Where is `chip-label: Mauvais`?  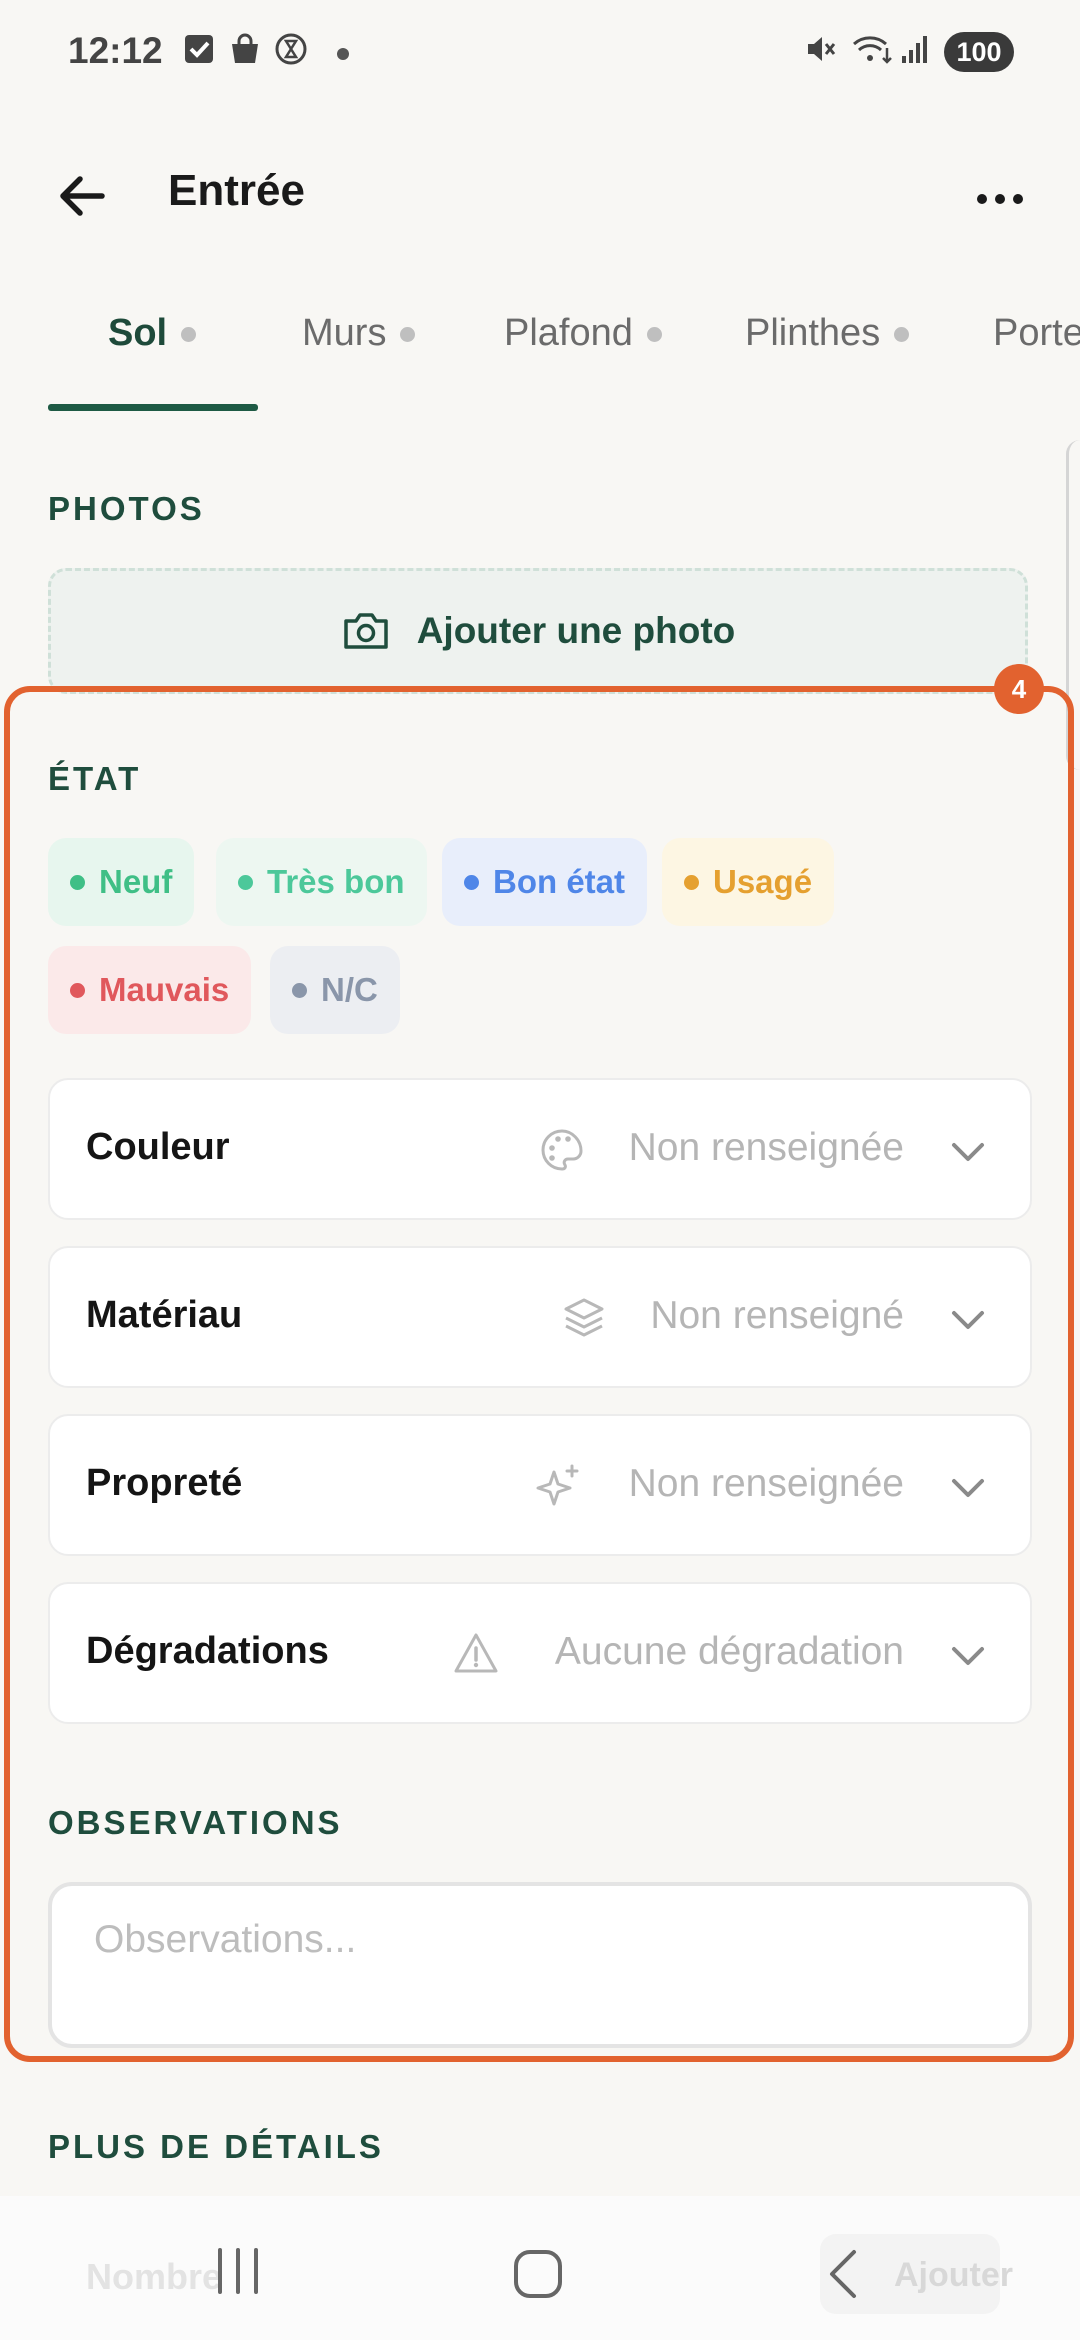
chip-label: Mauvais is located at coordinates (164, 989).